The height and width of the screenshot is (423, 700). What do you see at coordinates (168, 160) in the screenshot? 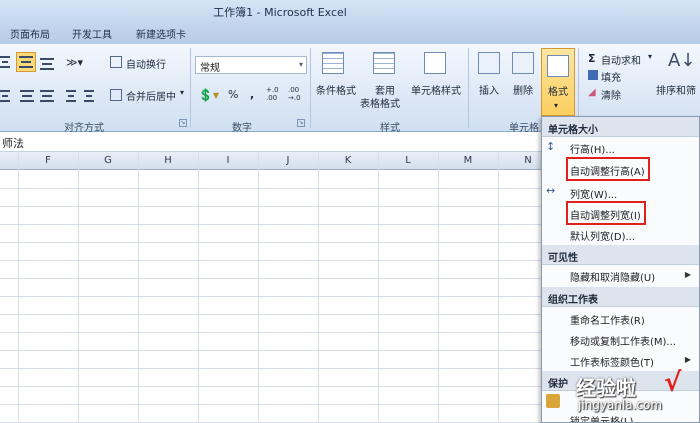
I see `column-header-h: H` at bounding box center [168, 160].